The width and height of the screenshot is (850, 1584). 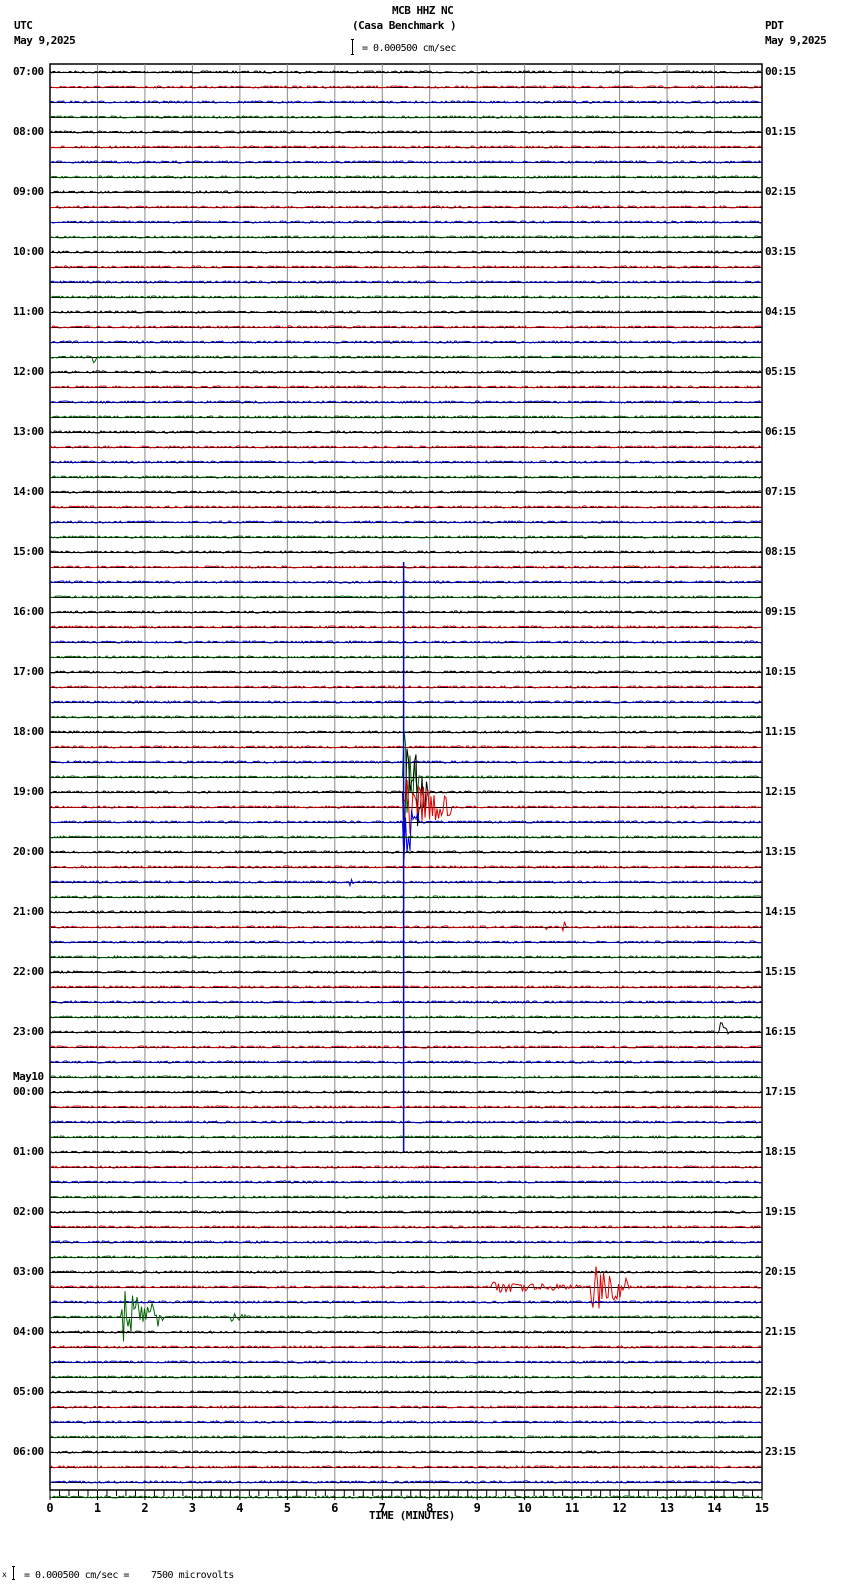 What do you see at coordinates (477, 1508) in the screenshot?
I see `x-tick-label: 9` at bounding box center [477, 1508].